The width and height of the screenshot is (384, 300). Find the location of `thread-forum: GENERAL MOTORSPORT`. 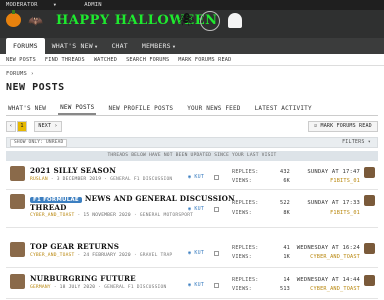

thread-forum: GENERAL MOTORSPORT is located at coordinates (166, 215).